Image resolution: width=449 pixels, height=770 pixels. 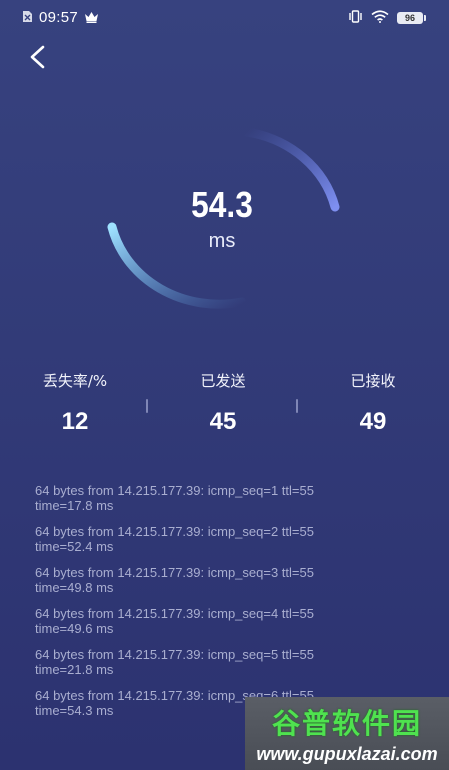 I want to click on log-time: time=49.6 ms, so click(x=74, y=628).